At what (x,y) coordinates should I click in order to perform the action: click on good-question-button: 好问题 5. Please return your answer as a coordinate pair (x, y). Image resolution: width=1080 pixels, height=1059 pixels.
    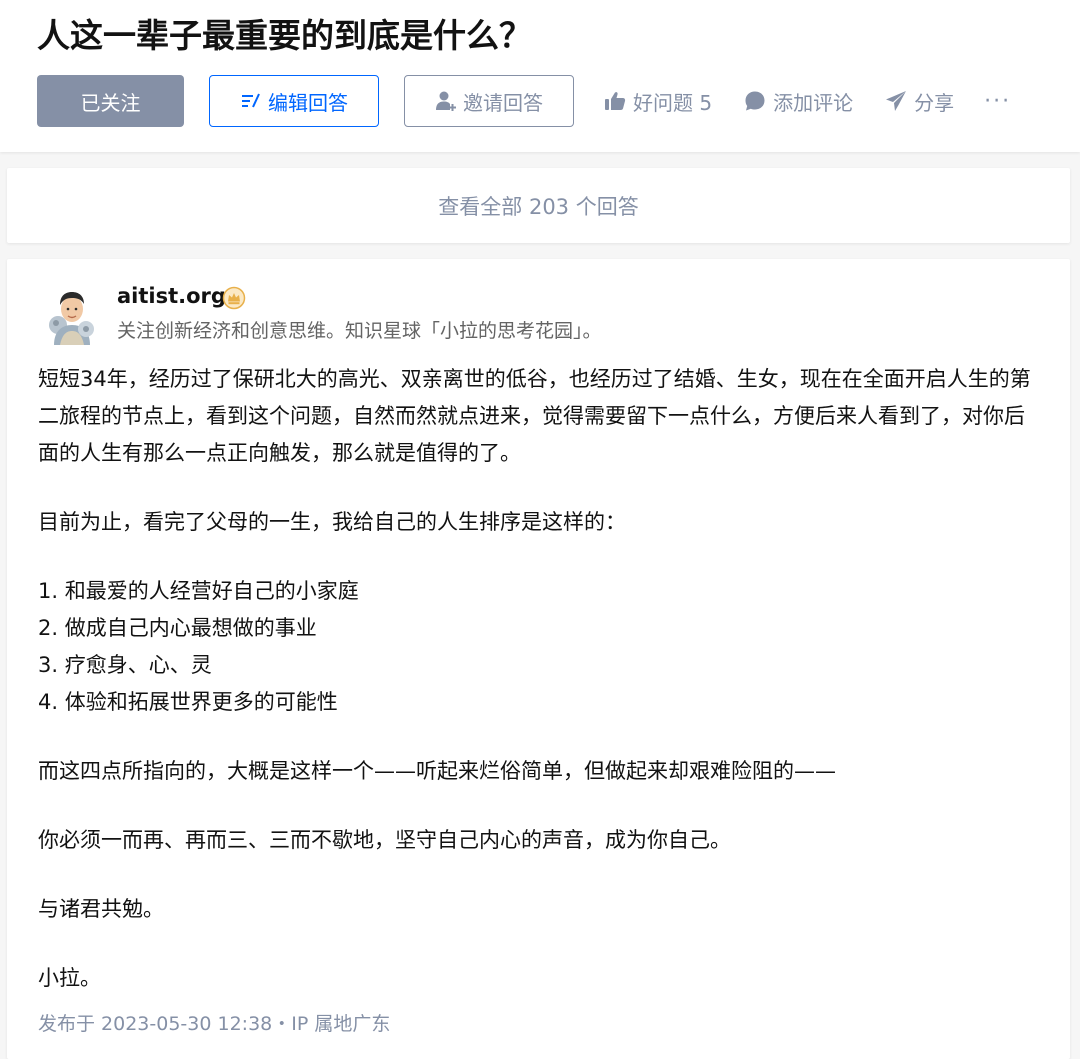
    Looking at the image, I should click on (658, 101).